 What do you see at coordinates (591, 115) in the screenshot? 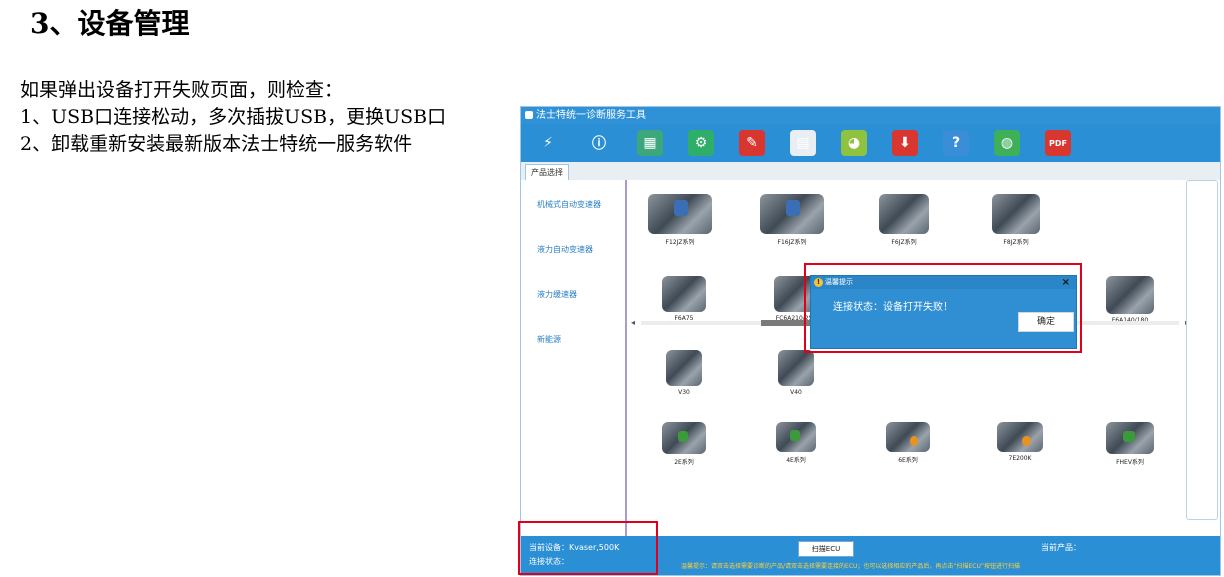
I see `app-title: 法士特统一诊断服务工具` at bounding box center [591, 115].